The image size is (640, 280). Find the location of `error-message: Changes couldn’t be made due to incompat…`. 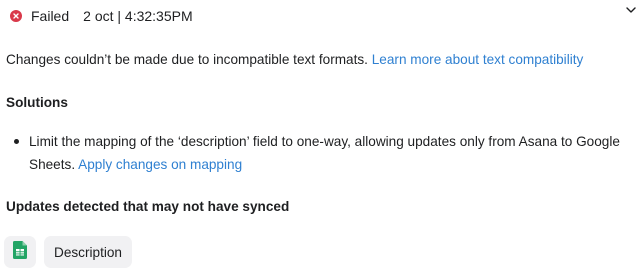

error-message: Changes couldn’t be made due to incompat… is located at coordinates (318, 60).